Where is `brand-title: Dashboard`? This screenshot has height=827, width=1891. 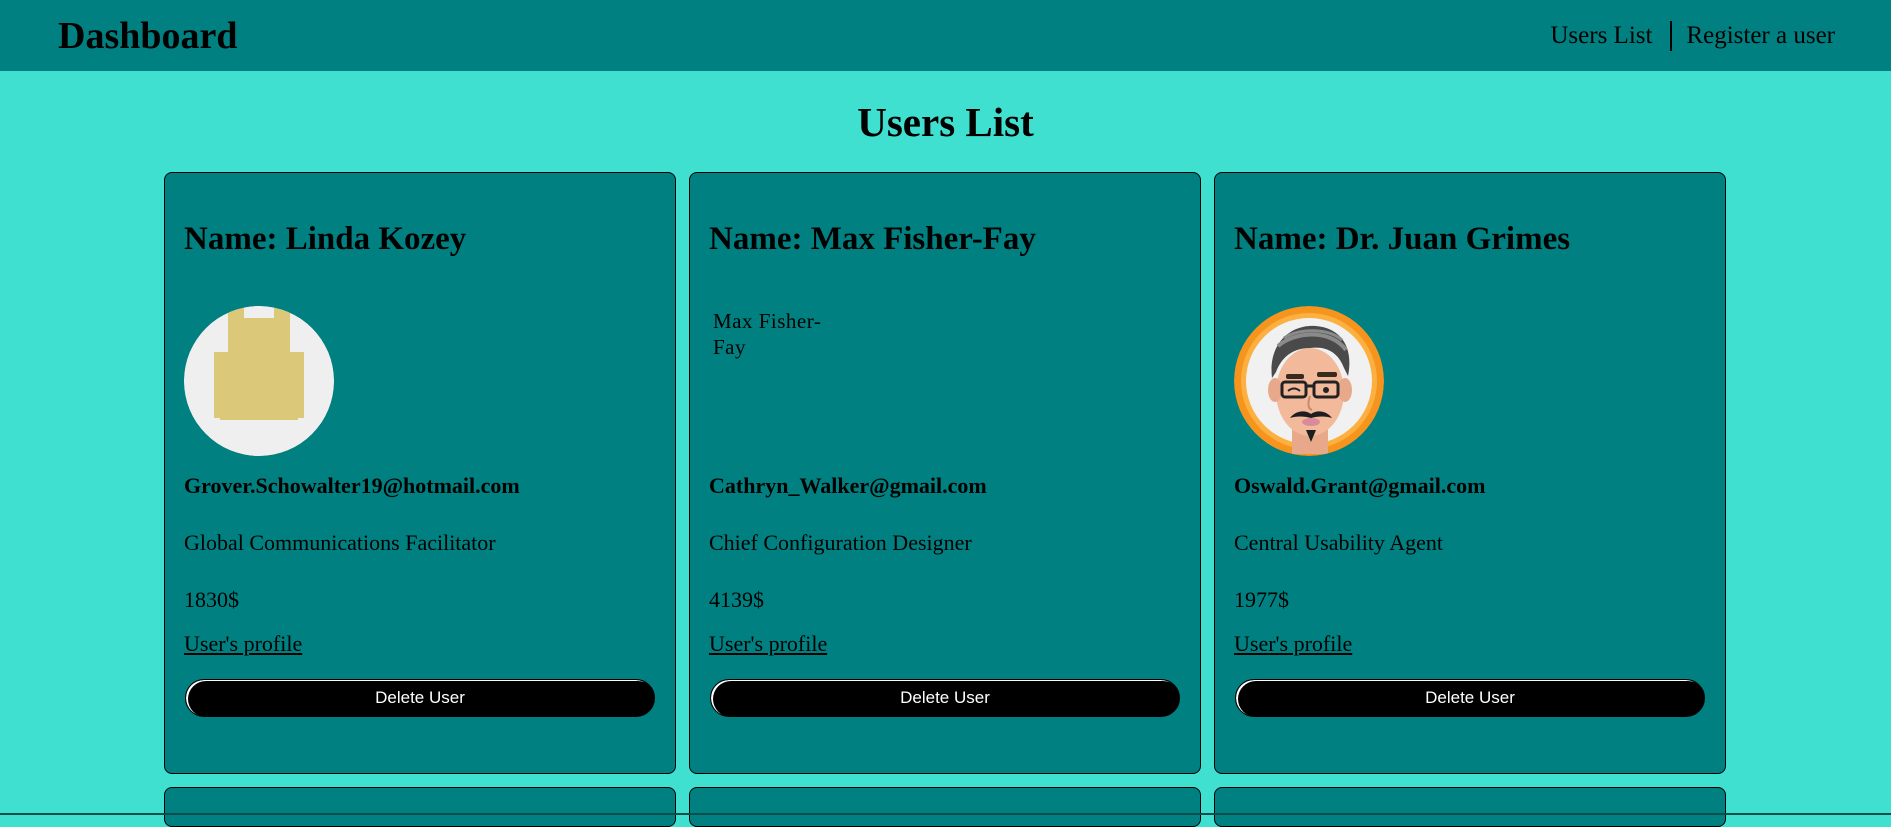 brand-title: Dashboard is located at coordinates (148, 35).